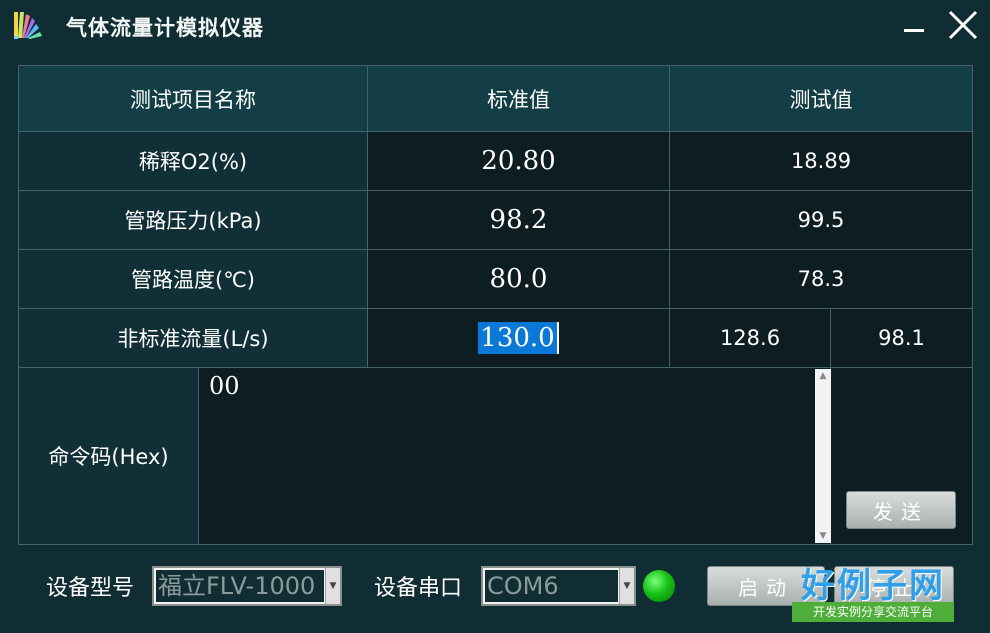  I want to click on measured-flow: 128.6, so click(750, 338).